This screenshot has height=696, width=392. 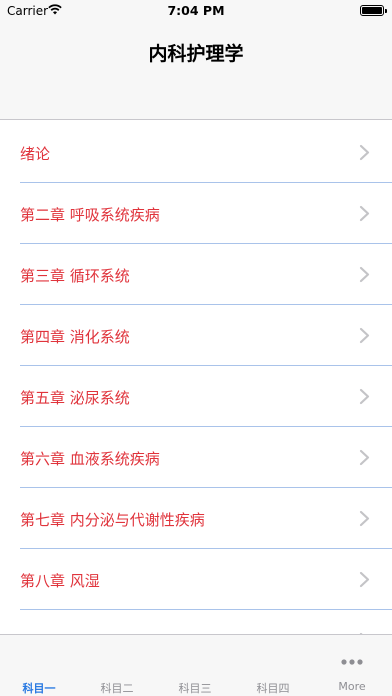 What do you see at coordinates (196, 54) in the screenshot?
I see `page-title: 内科护理学` at bounding box center [196, 54].